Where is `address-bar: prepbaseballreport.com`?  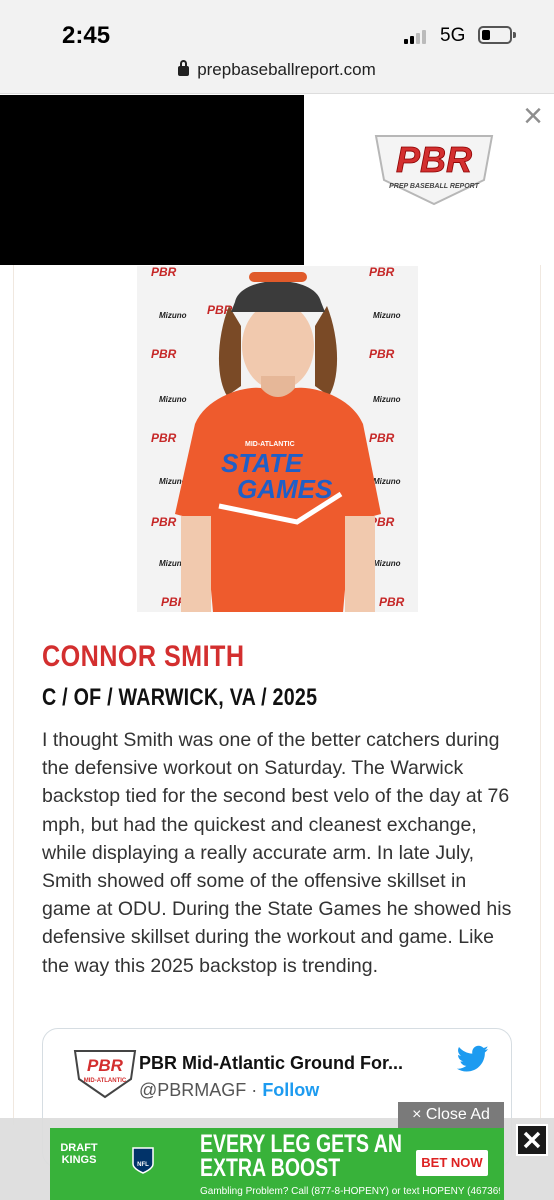 address-bar: prepbaseballreport.com is located at coordinates (277, 75).